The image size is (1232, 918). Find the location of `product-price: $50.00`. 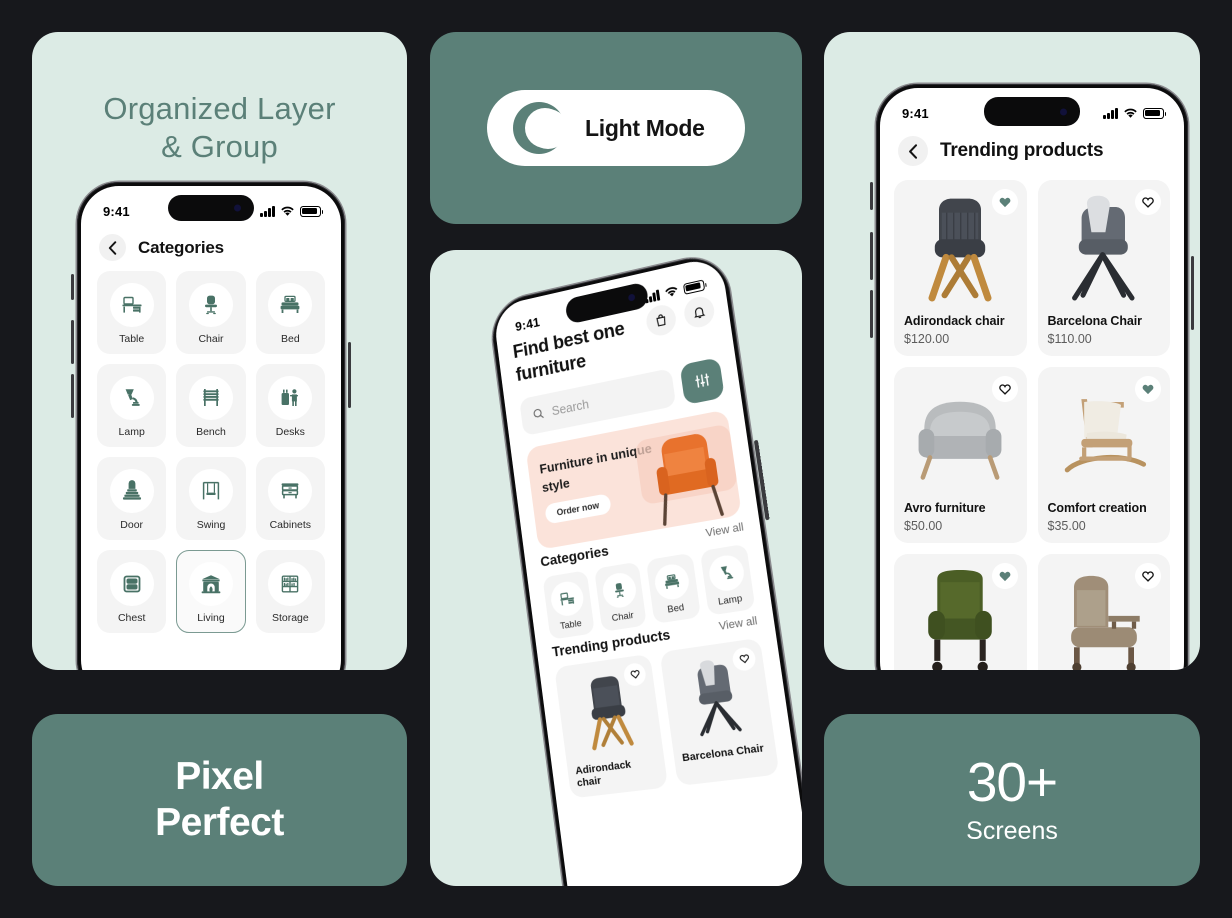

product-price: $50.00 is located at coordinates (923, 526).